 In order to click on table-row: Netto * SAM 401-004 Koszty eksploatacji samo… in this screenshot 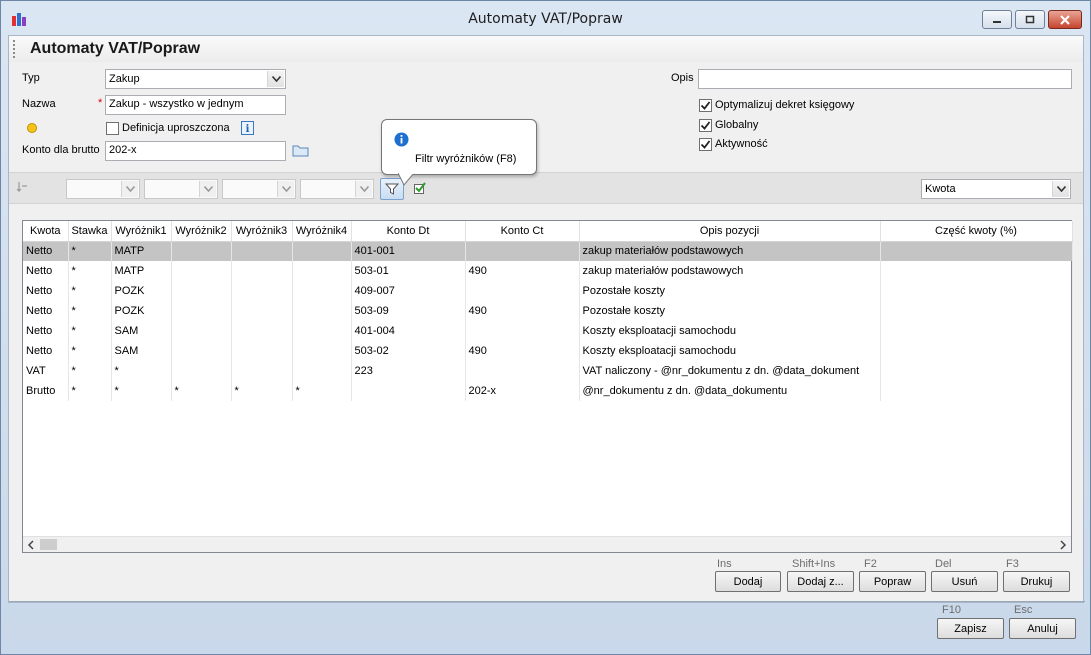, I will do `click(548, 331)`.